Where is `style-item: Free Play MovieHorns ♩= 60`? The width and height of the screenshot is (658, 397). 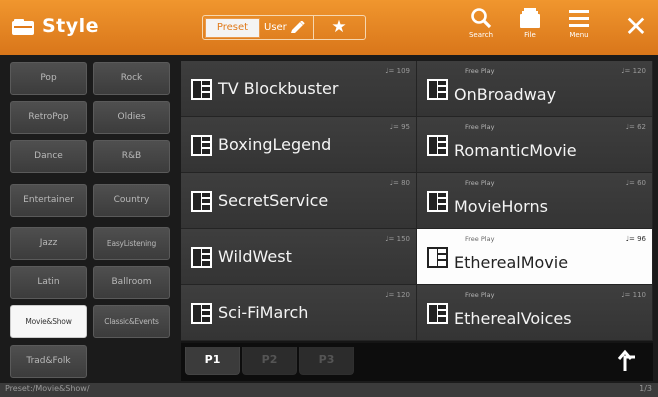
style-item: Free Play MovieHorns ♩= 60 is located at coordinates (535, 201).